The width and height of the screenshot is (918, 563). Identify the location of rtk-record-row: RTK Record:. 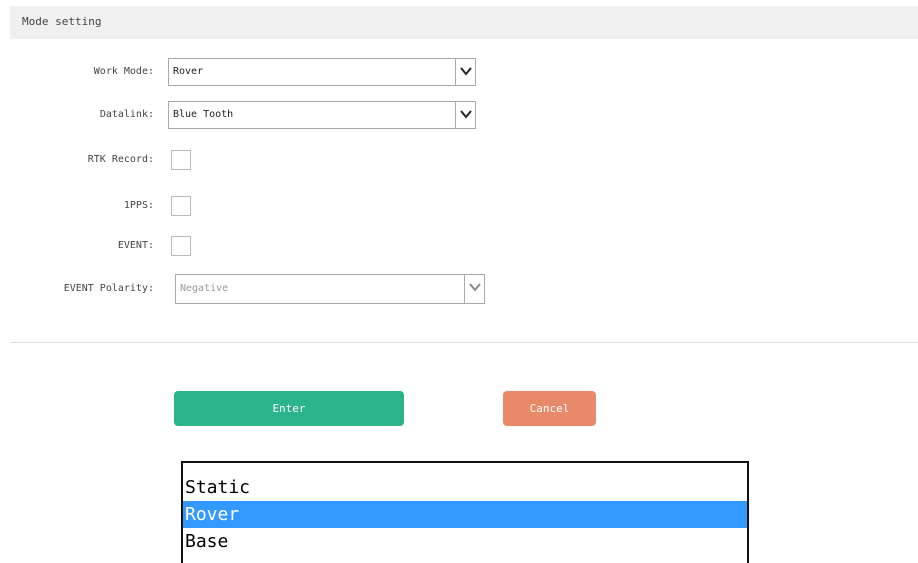
(459, 161).